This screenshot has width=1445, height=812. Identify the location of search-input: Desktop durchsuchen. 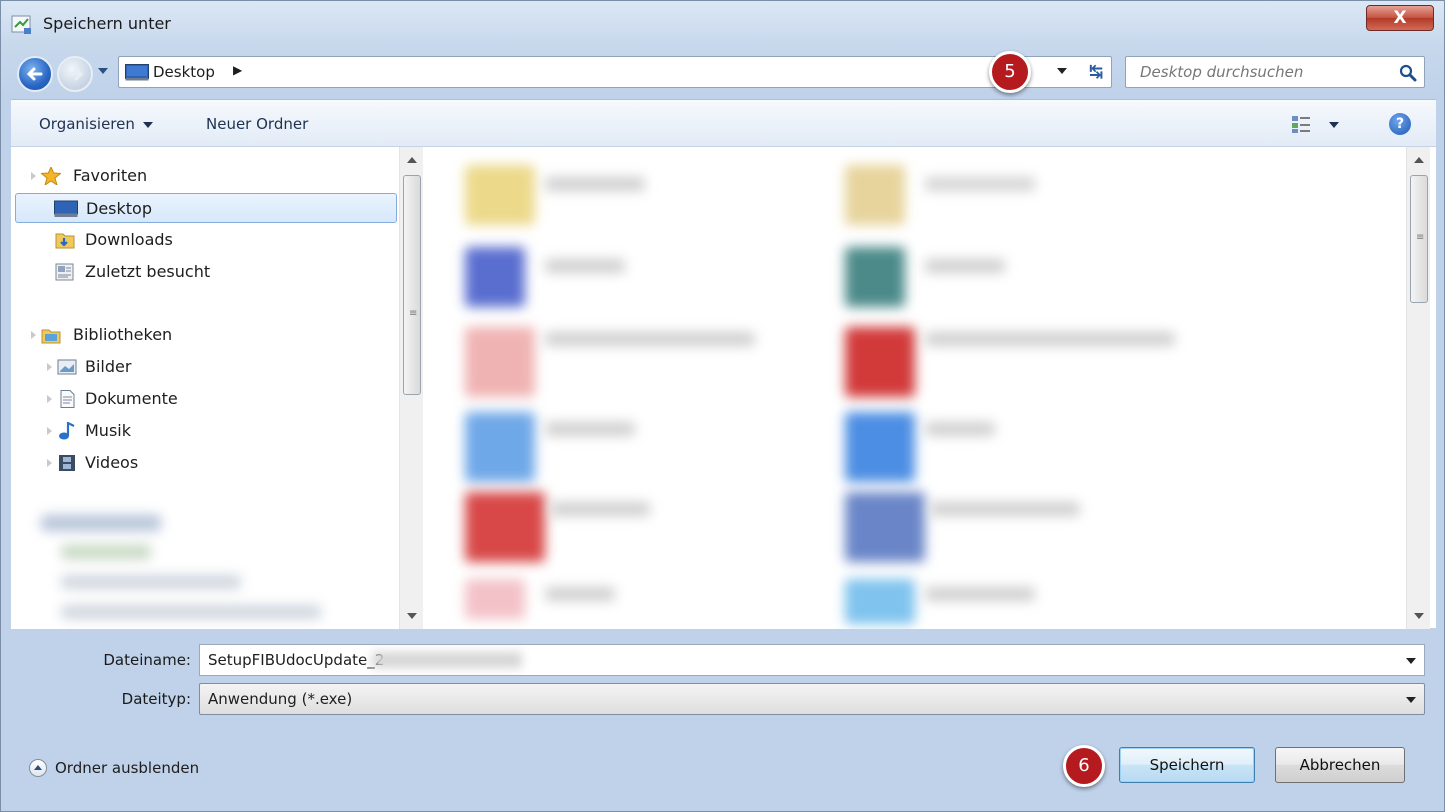
(1275, 72).